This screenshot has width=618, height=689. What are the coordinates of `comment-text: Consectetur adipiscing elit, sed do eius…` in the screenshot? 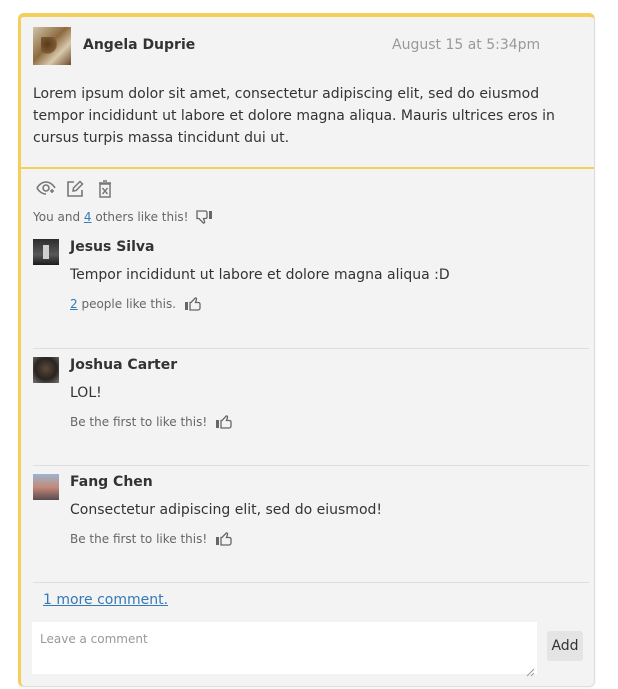 It's located at (226, 510).